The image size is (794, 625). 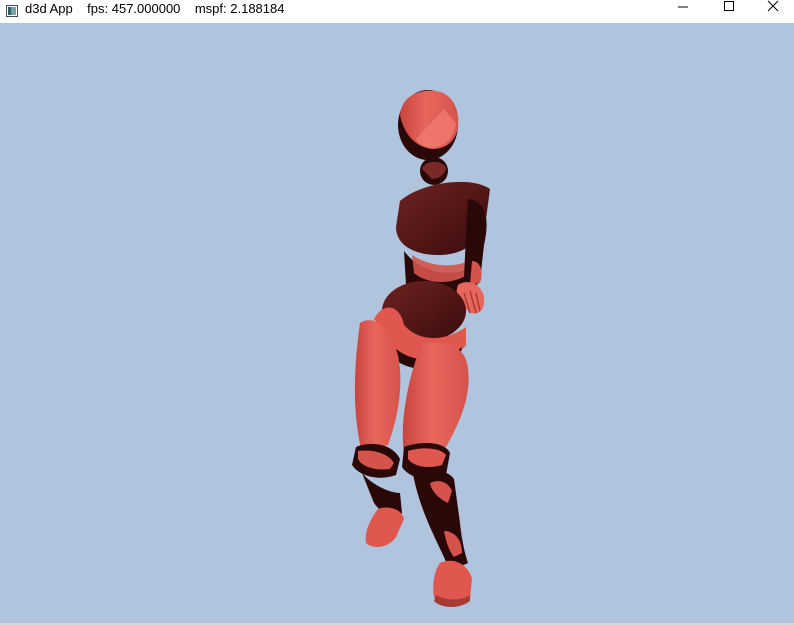 I want to click on close-button, so click(x=772, y=8).